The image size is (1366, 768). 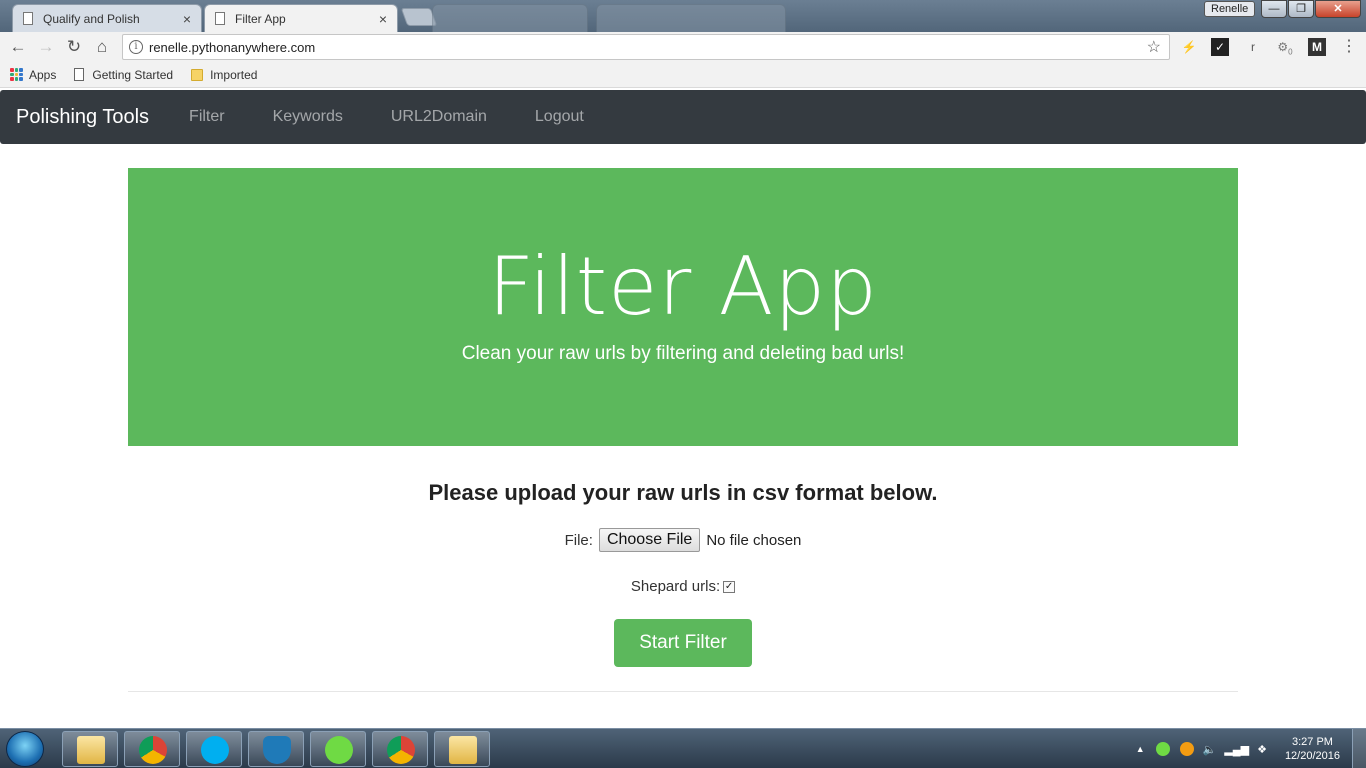 What do you see at coordinates (1236, 749) in the screenshot?
I see `network-signal-icon: ▂▄▆` at bounding box center [1236, 749].